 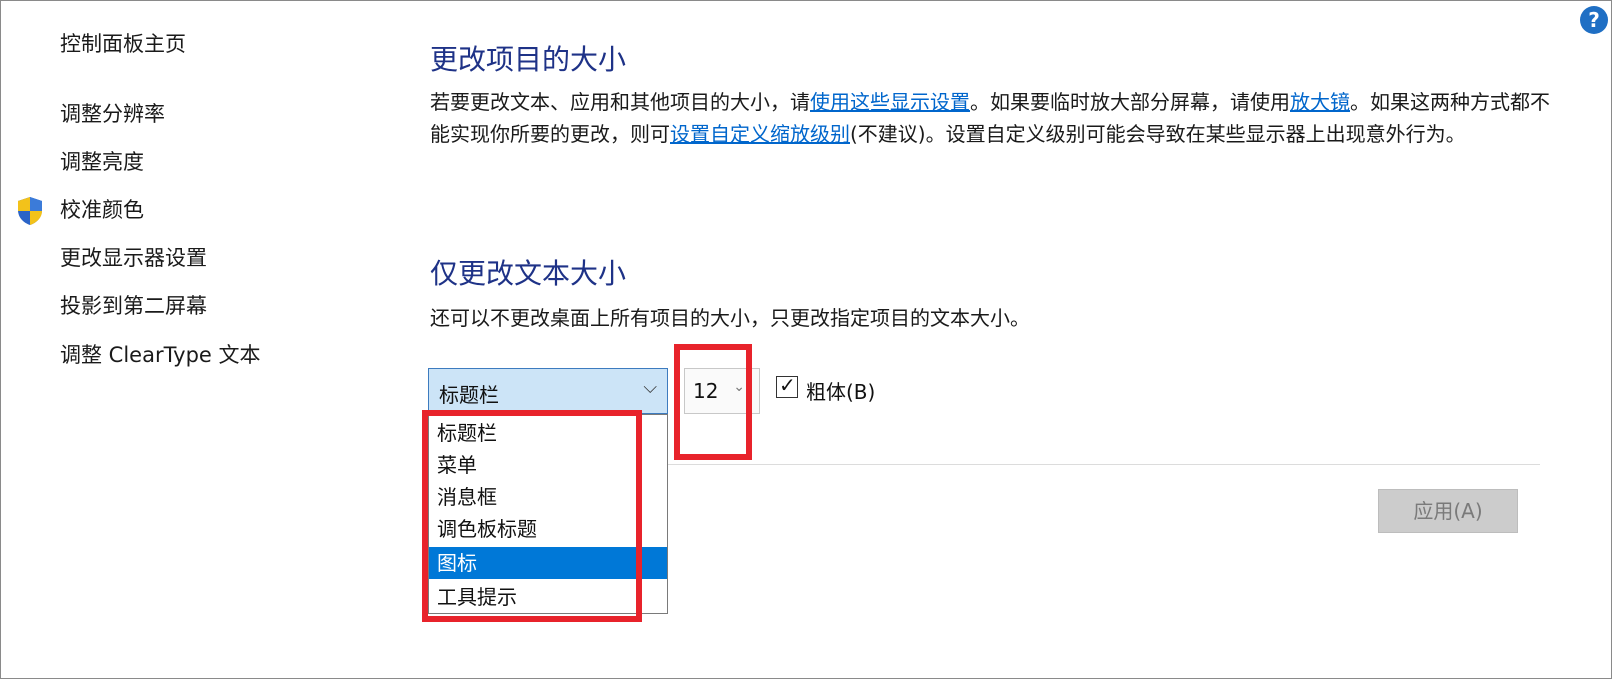 I want to click on check-icon: ✓, so click(x=787, y=385).